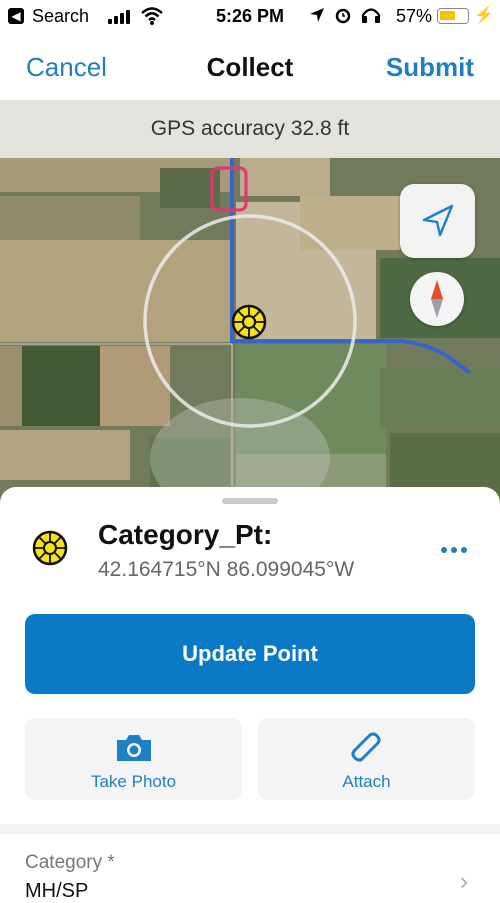 Image resolution: width=500 pixels, height=903 pixels. I want to click on camera-icon, so click(133, 748).